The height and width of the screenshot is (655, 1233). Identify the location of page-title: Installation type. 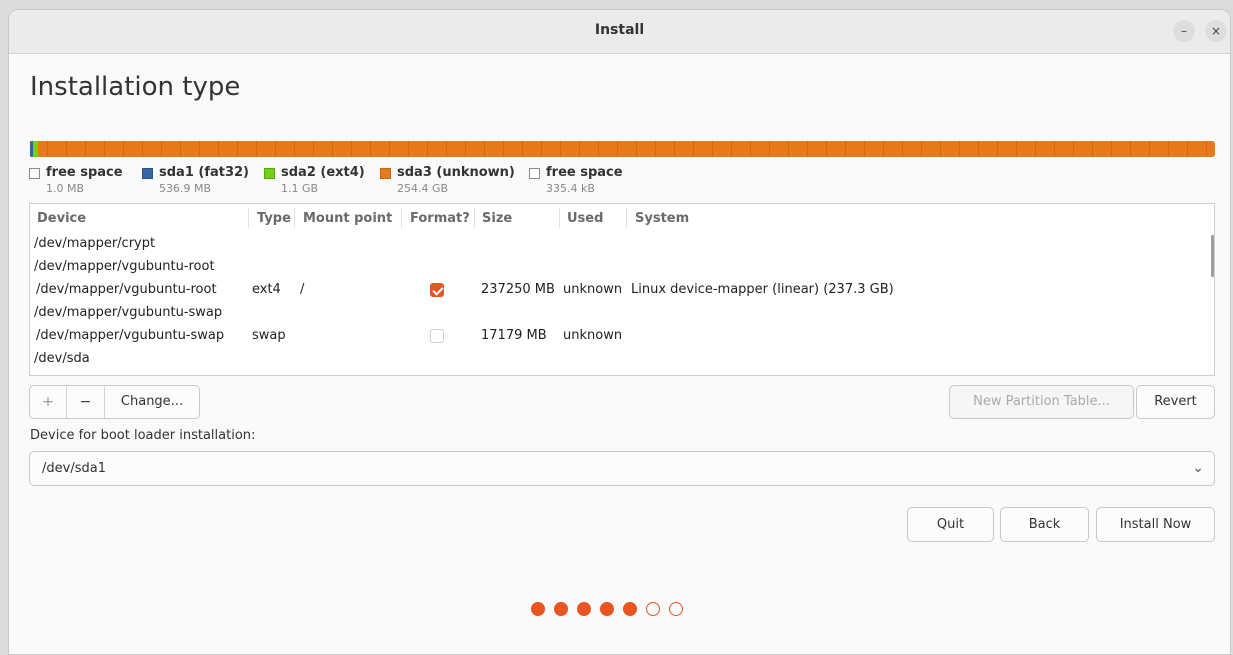
(135, 87).